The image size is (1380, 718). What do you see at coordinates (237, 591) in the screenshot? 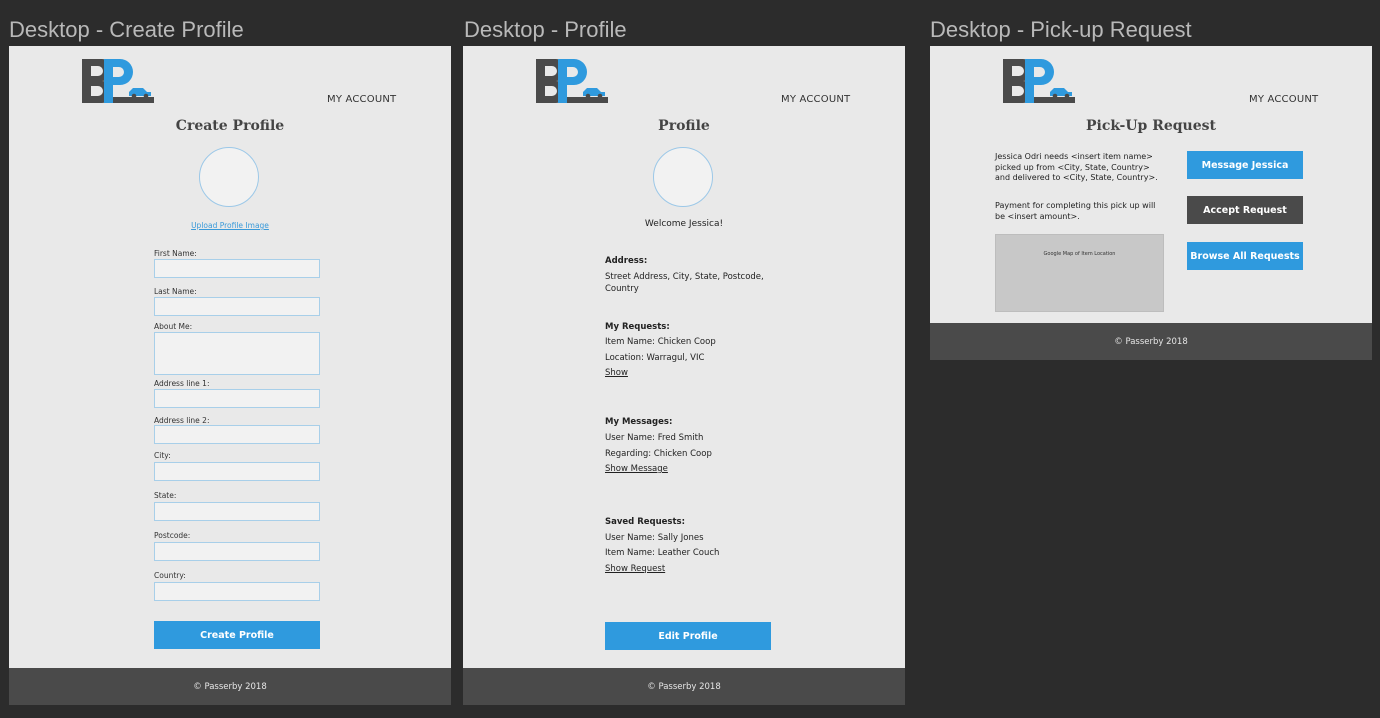
I see `country-input` at bounding box center [237, 591].